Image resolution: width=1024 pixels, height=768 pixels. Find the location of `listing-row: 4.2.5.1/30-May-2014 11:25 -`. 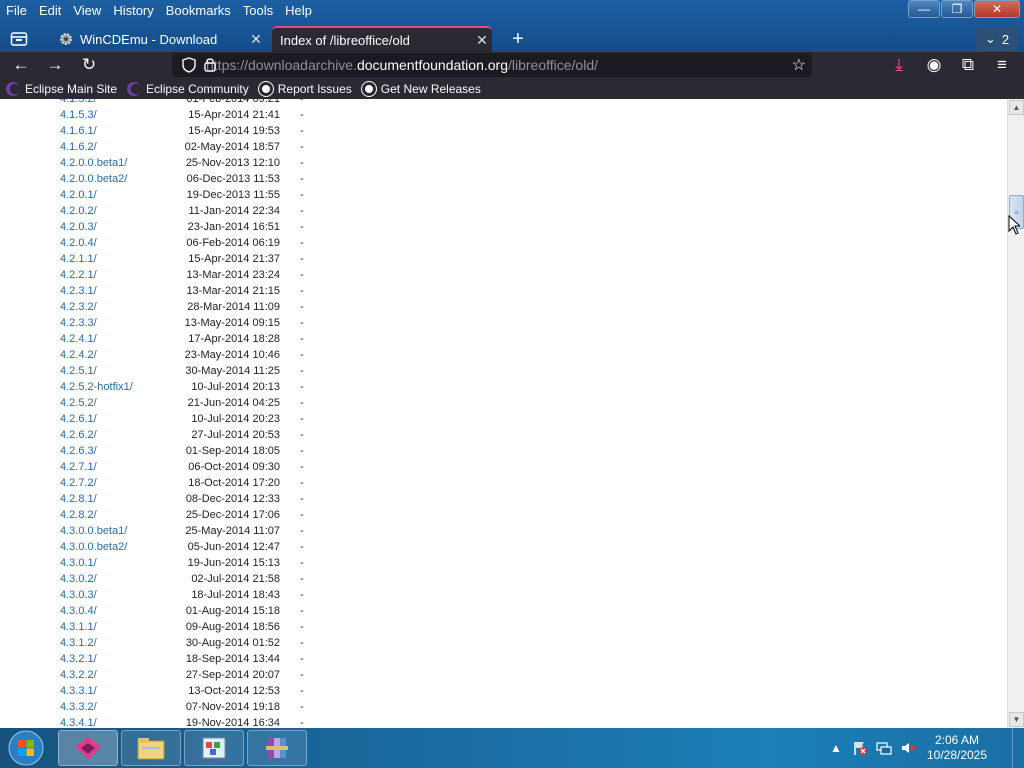

listing-row: 4.2.5.1/30-May-2014 11:25 - is located at coordinates (190, 371).